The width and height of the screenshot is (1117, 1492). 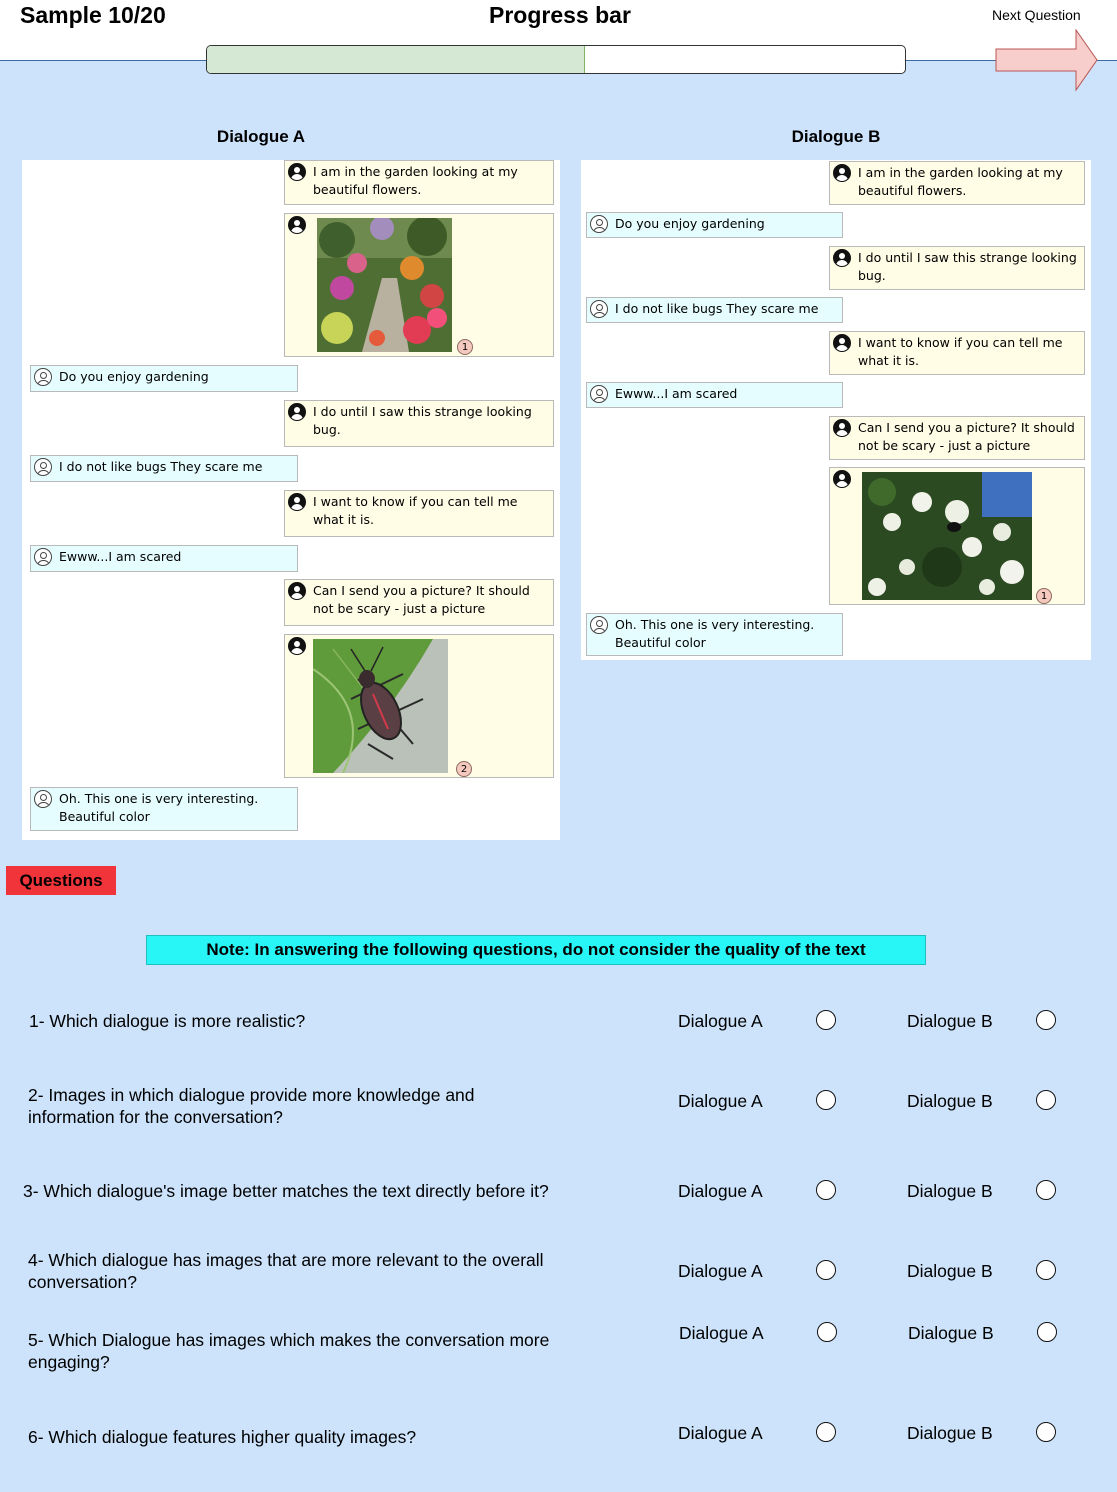 I want to click on message-user-image: 2, so click(x=419, y=706).